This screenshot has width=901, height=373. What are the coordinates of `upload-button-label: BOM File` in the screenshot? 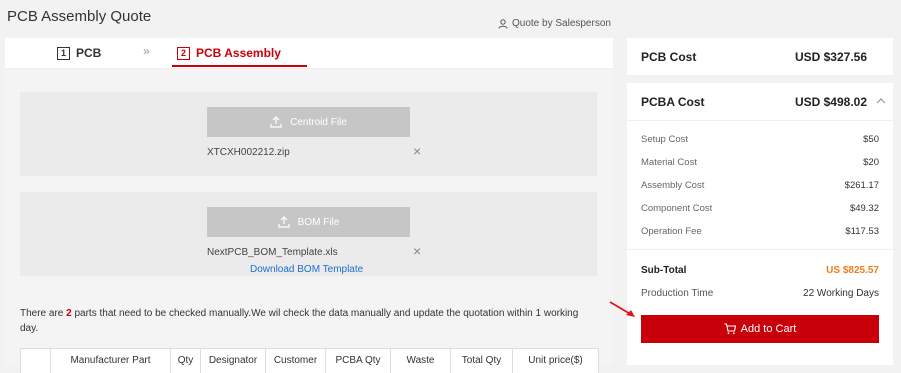 It's located at (318, 222).